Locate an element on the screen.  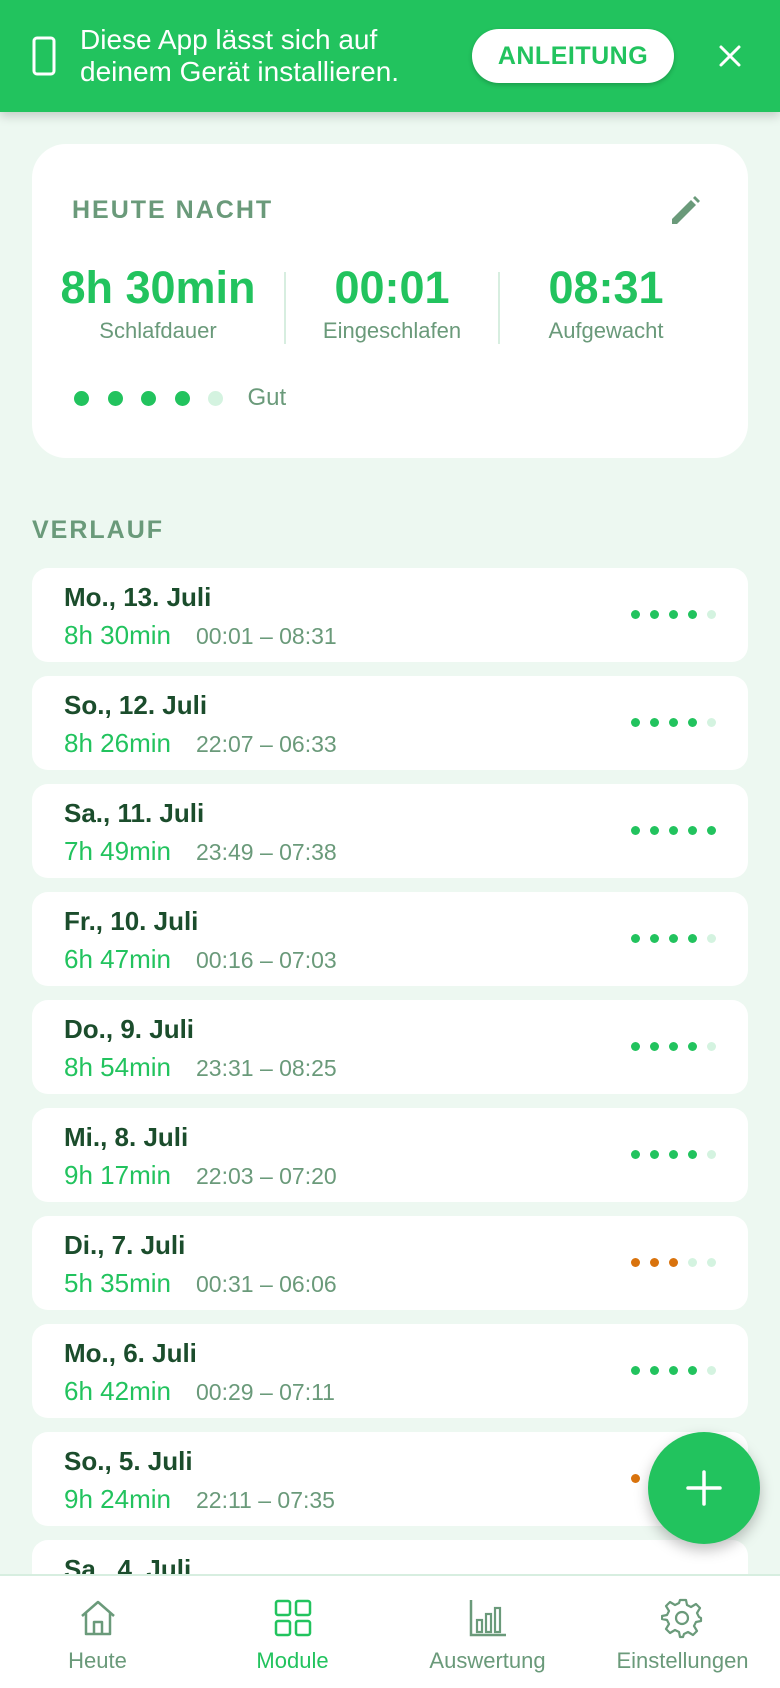
history-date: So., 12. Juli is located at coordinates (136, 705).